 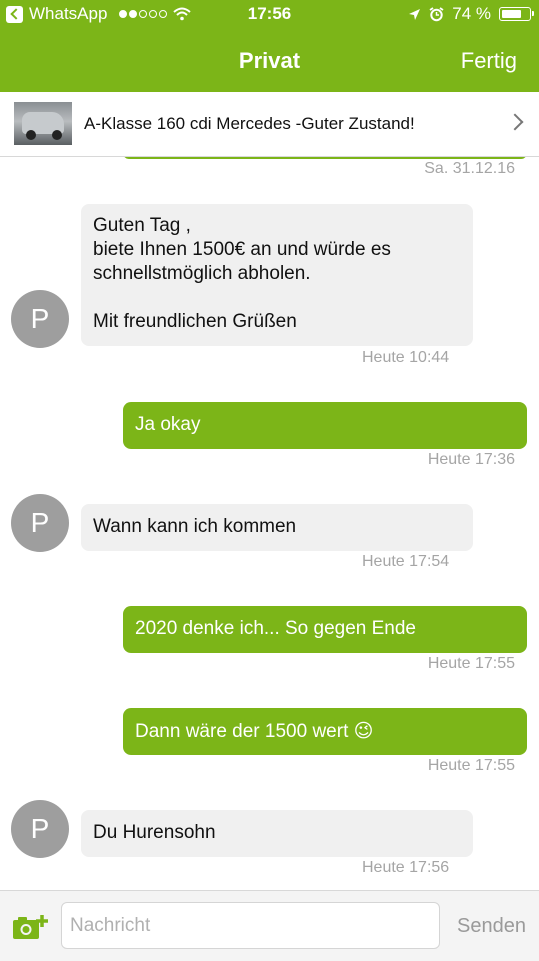 I want to click on send-button: Senden, so click(x=491, y=926).